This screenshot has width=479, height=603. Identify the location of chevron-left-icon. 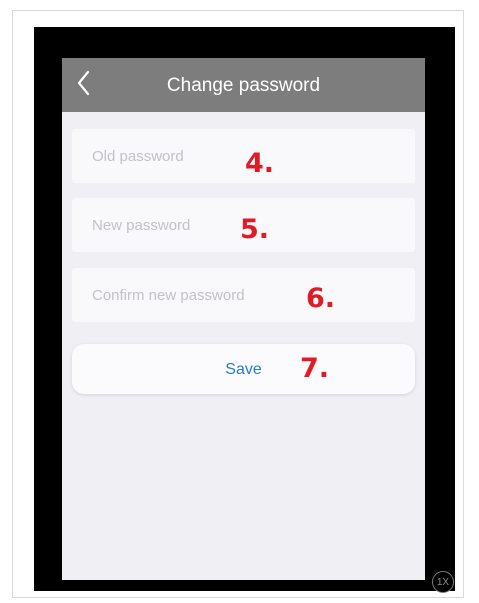
(83, 83).